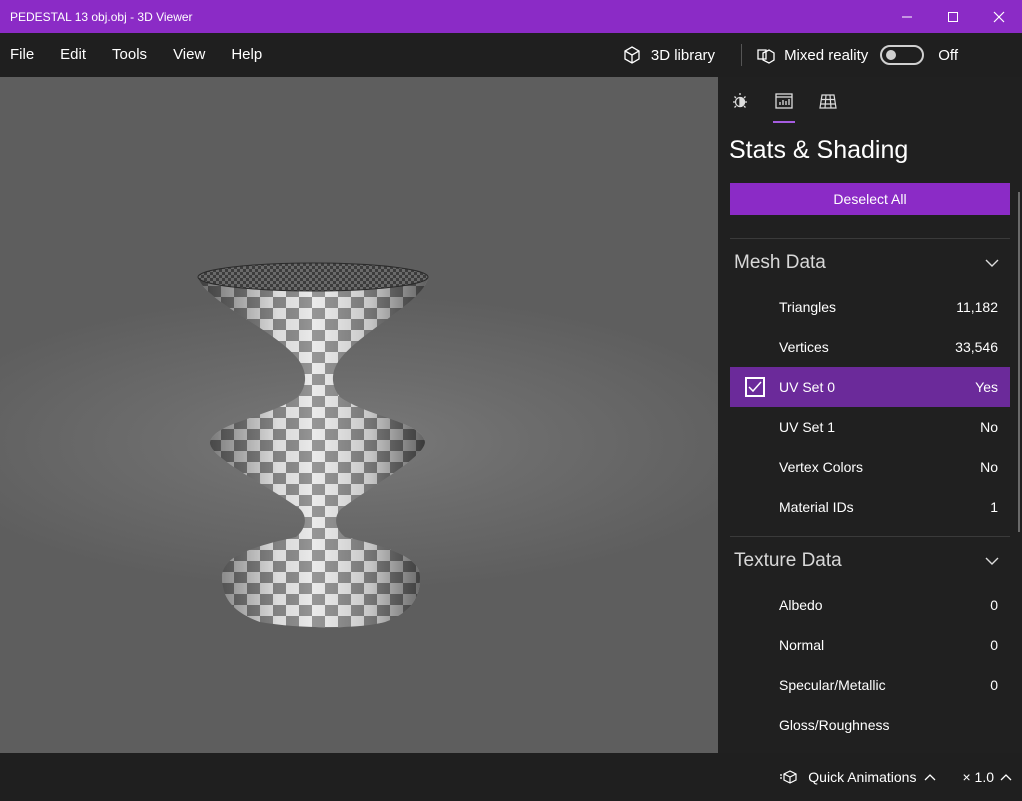 This screenshot has height=801, width=1022. What do you see at coordinates (788, 560) in the screenshot?
I see `texture-data-heading: Texture Data` at bounding box center [788, 560].